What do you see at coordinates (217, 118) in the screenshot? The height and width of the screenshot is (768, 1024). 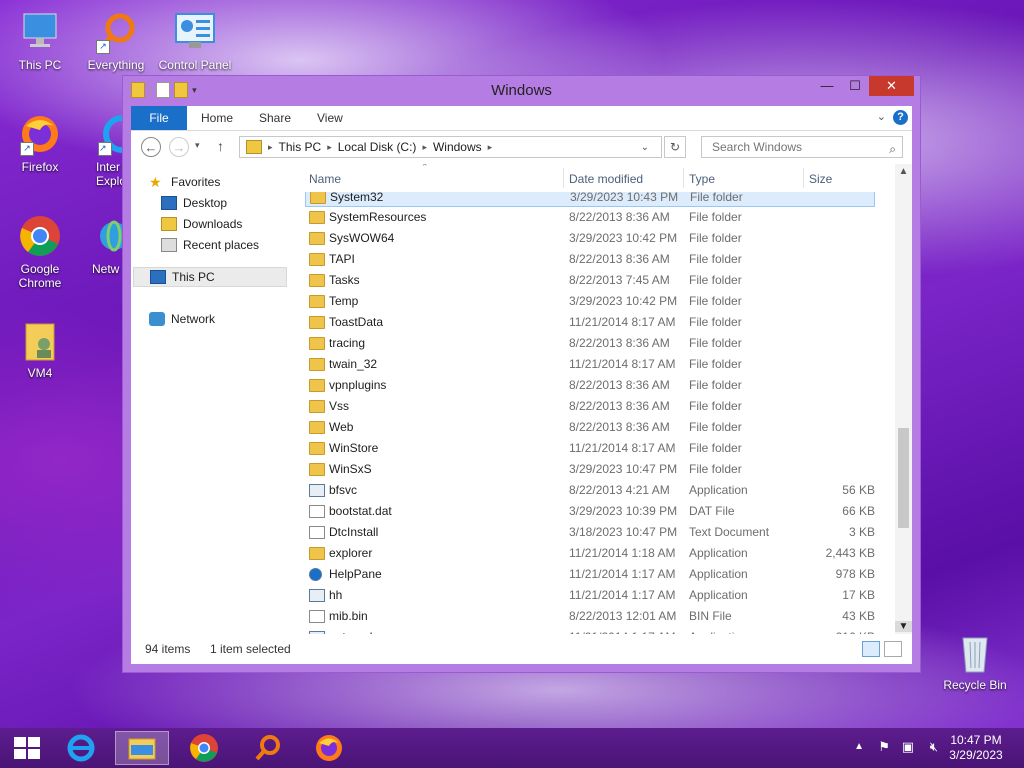 I see `tab-home: Home` at bounding box center [217, 118].